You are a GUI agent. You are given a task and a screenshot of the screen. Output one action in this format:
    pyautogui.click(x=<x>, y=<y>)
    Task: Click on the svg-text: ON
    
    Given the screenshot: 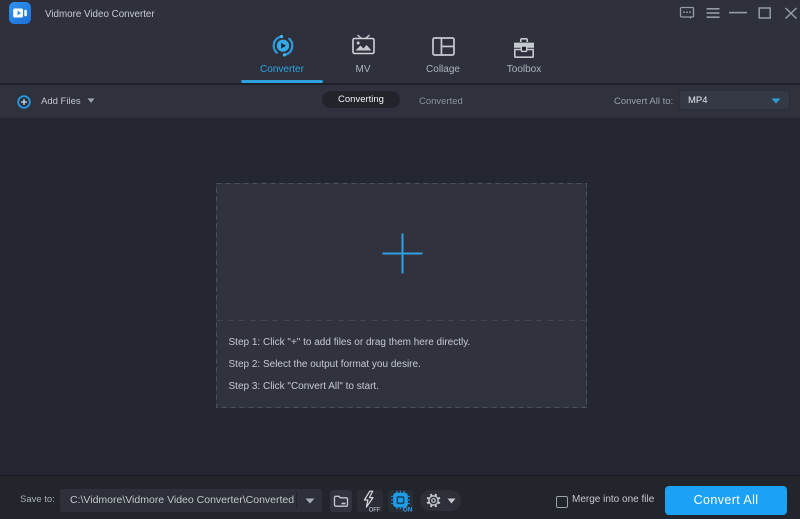 What is the action you would take?
    pyautogui.click(x=408, y=509)
    